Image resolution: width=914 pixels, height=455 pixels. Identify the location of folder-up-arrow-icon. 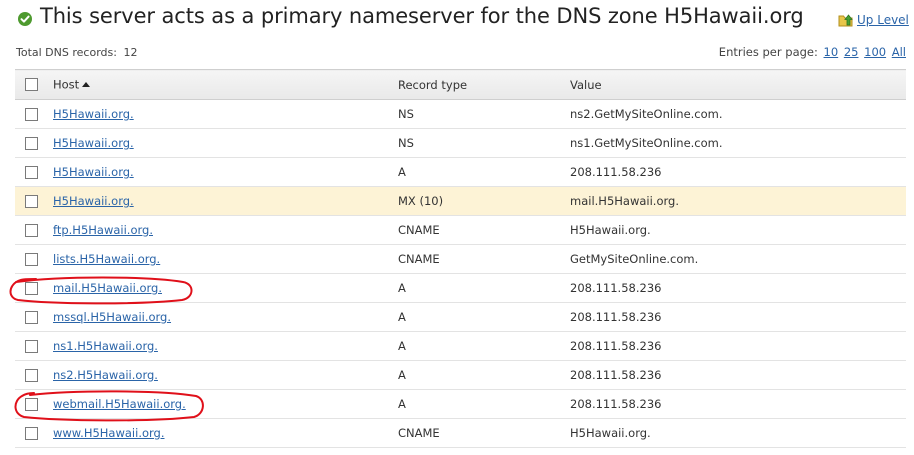
(846, 20).